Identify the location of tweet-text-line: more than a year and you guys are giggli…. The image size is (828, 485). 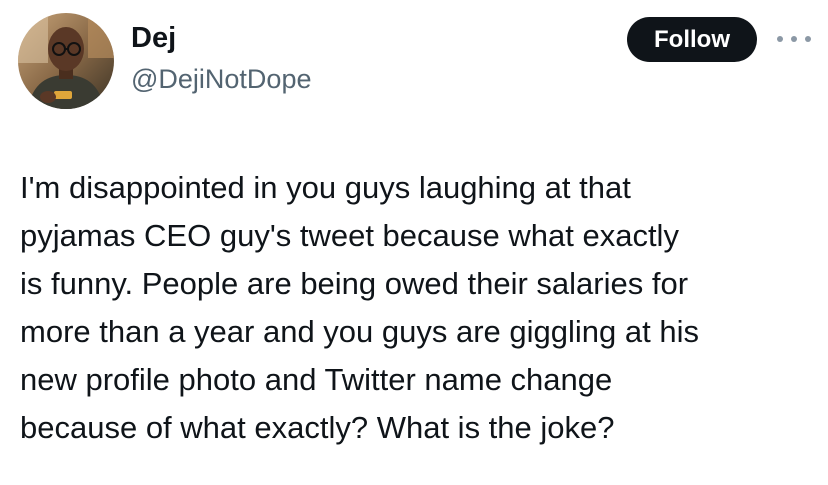
(359, 331).